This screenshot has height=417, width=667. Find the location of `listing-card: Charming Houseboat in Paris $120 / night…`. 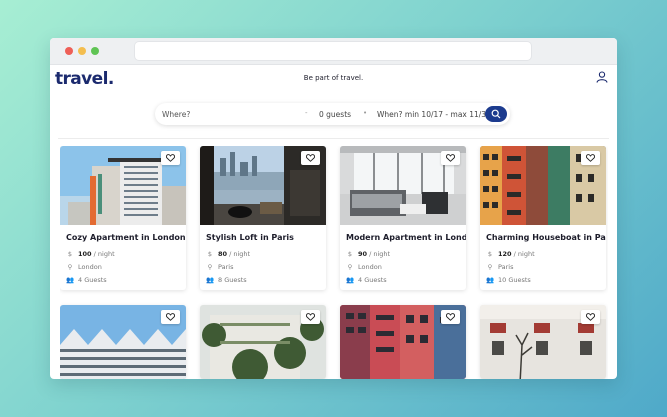

listing-card: Charming Houseboat in Paris $120 / night… is located at coordinates (543, 218).